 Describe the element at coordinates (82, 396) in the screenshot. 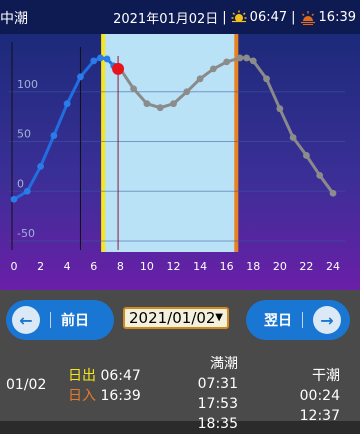

I see `sunset-label: 日入` at that location.